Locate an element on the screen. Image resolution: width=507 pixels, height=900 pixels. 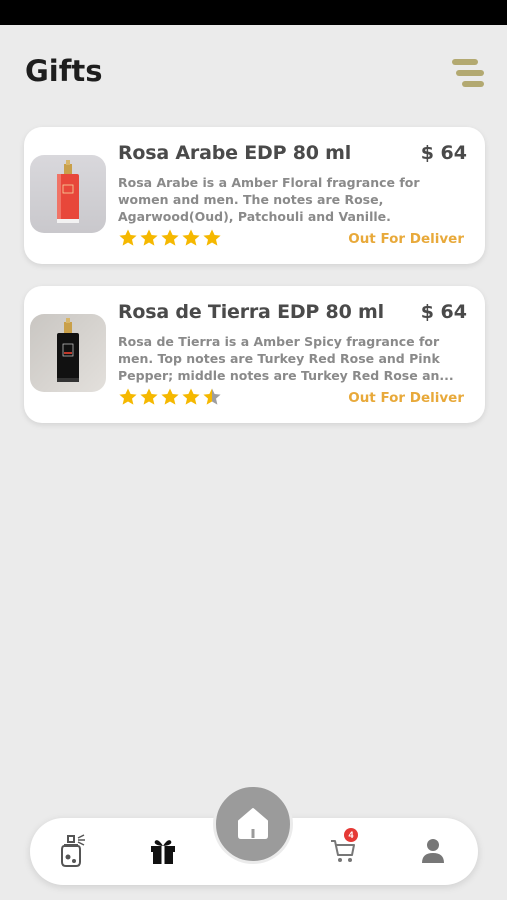
home-button is located at coordinates (253, 824).